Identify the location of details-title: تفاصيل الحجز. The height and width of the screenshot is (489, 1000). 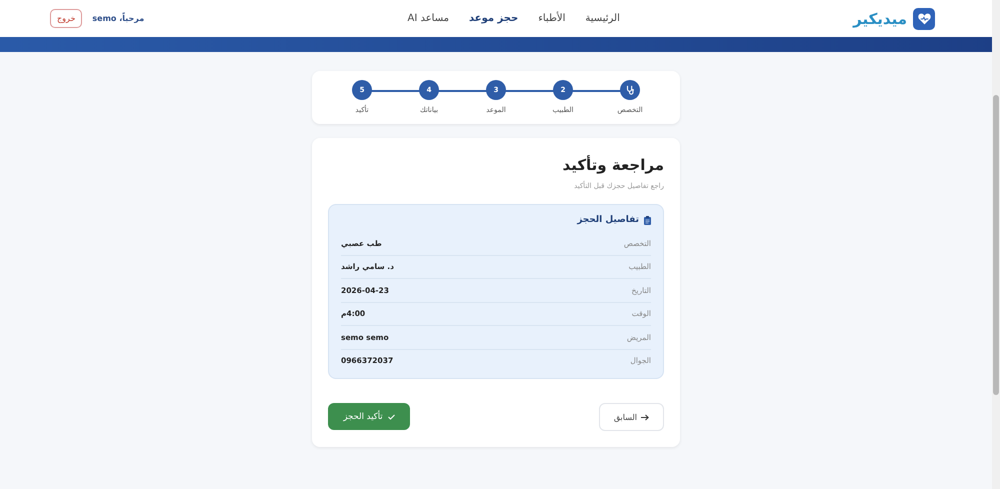
(608, 220).